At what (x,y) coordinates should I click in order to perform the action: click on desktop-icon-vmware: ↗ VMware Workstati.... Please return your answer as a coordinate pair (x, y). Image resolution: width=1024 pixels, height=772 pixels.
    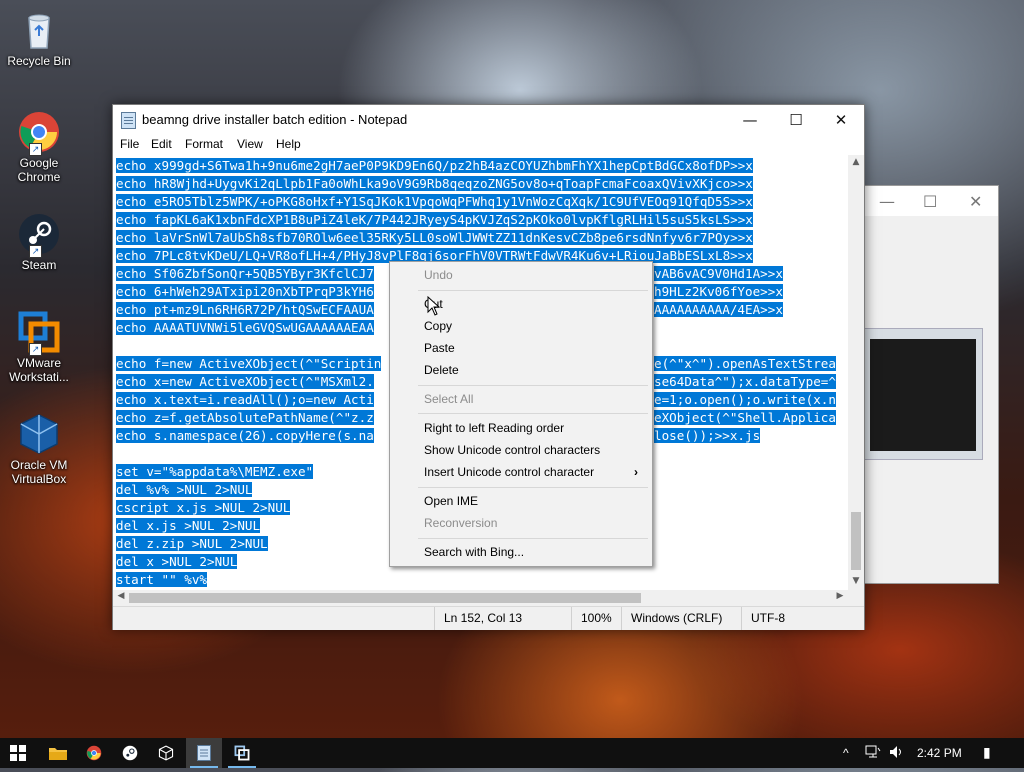
    Looking at the image, I should click on (39, 347).